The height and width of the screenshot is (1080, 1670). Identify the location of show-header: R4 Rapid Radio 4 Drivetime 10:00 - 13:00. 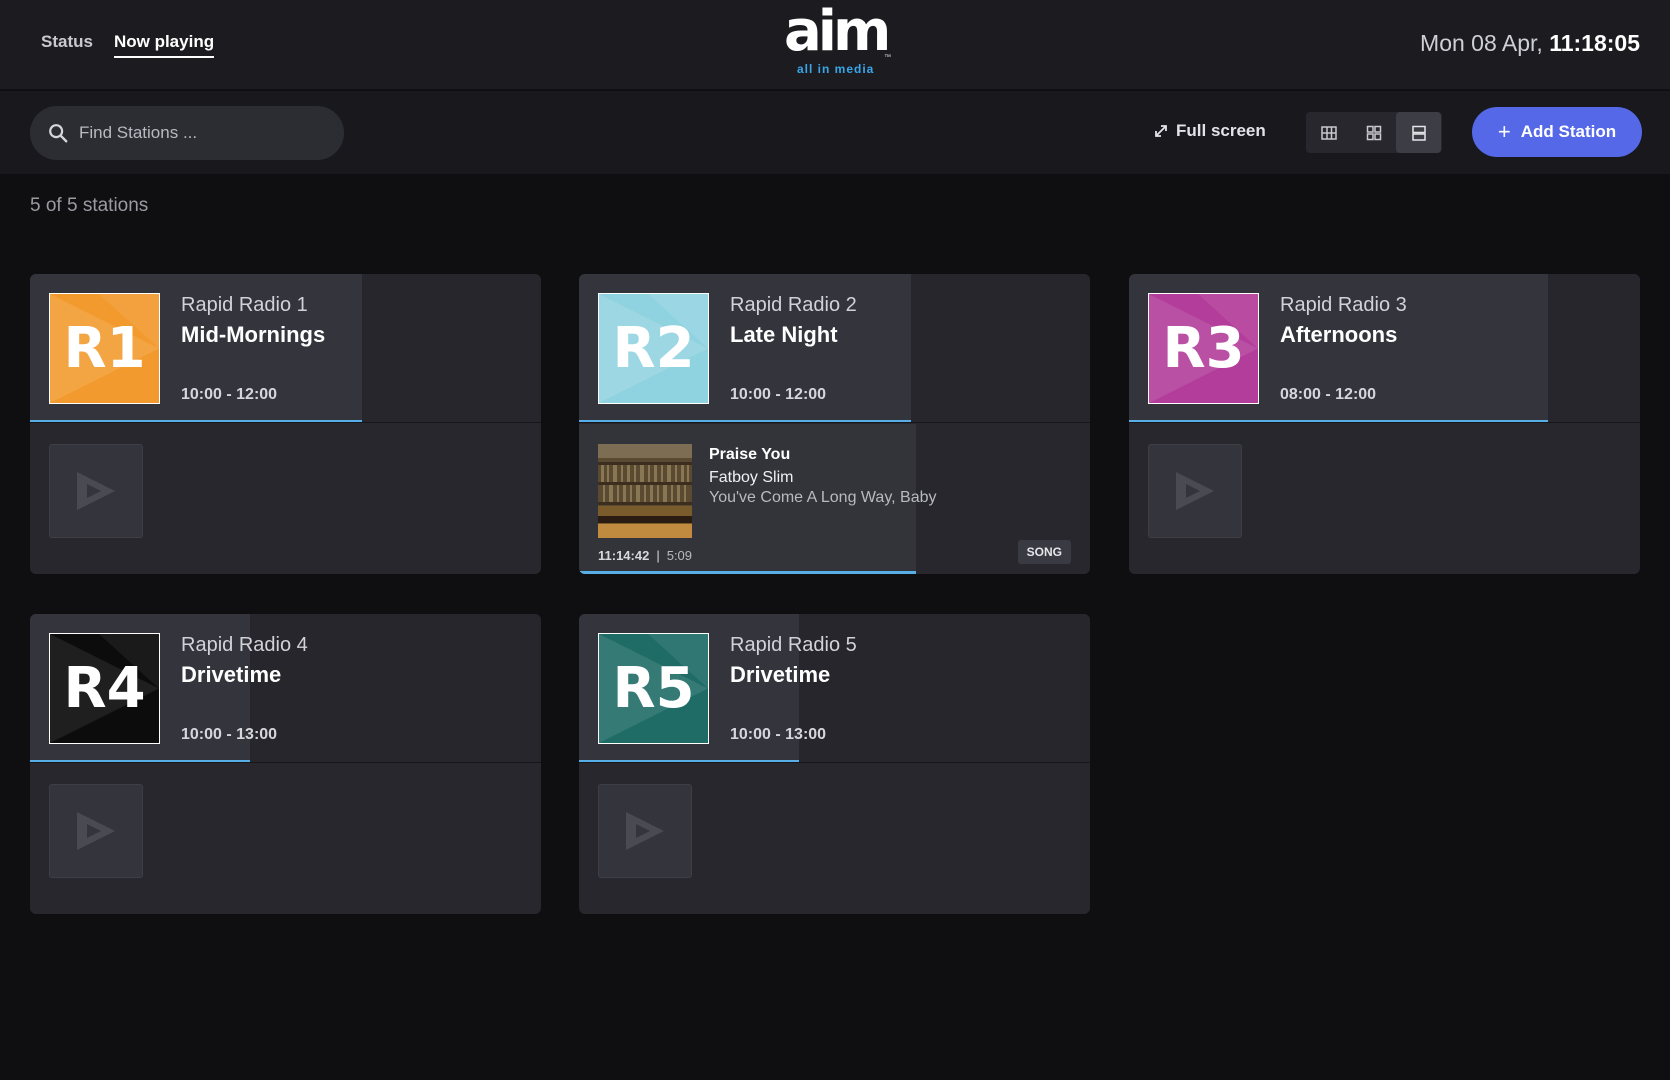
(285, 688).